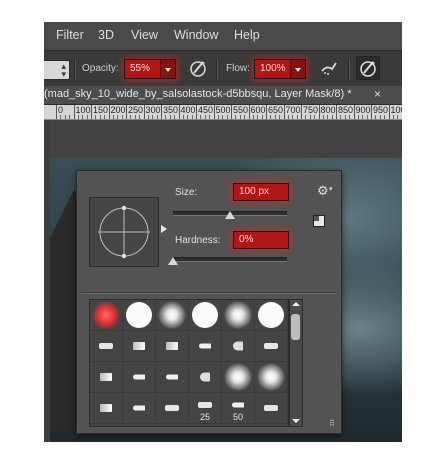 The width and height of the screenshot is (446, 468). I want to click on brush-preset: 25, so click(205, 408).